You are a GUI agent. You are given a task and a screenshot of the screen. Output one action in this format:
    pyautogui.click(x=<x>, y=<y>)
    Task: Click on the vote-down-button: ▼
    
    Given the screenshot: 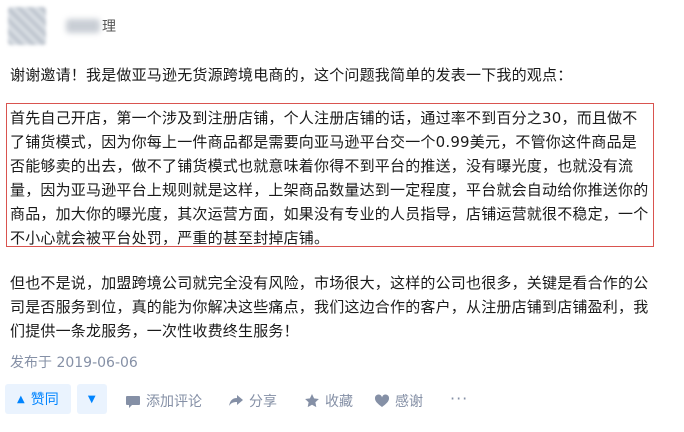 What is the action you would take?
    pyautogui.click(x=91, y=399)
    